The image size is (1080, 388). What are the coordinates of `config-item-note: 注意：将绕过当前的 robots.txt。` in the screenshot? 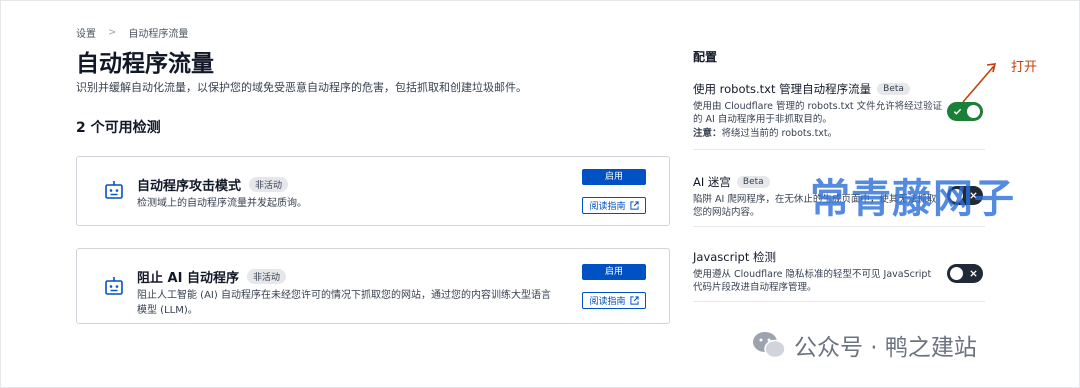 It's located at (839, 133).